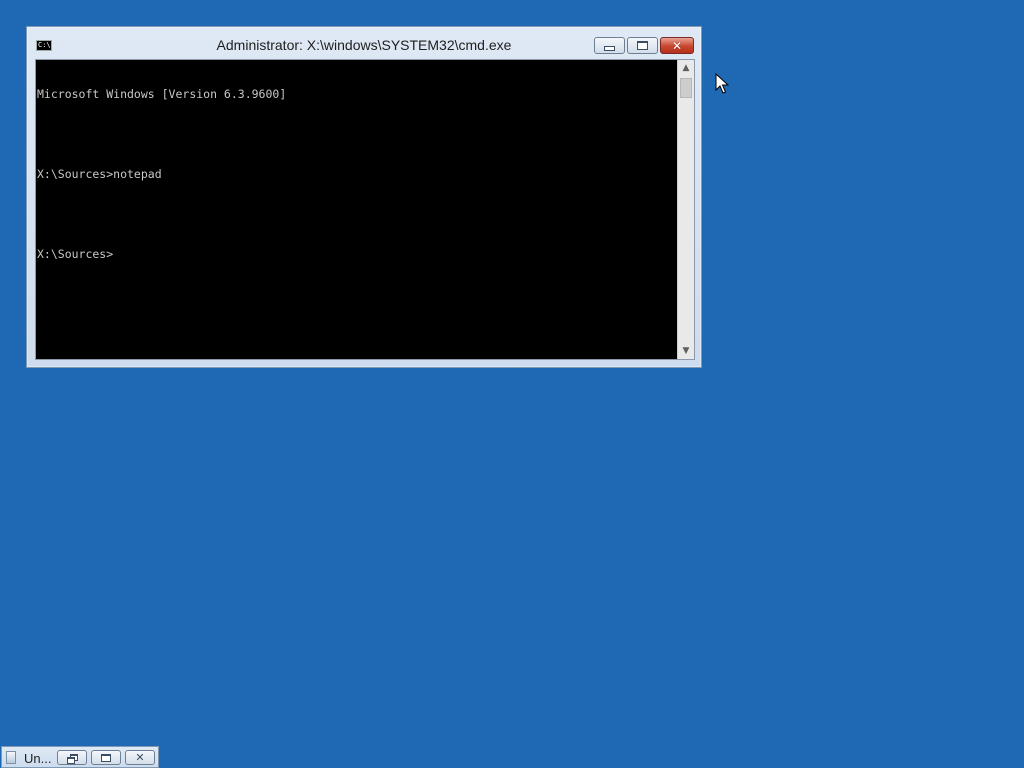 The height and width of the screenshot is (768, 1024). I want to click on notepad-icon, so click(11, 757).